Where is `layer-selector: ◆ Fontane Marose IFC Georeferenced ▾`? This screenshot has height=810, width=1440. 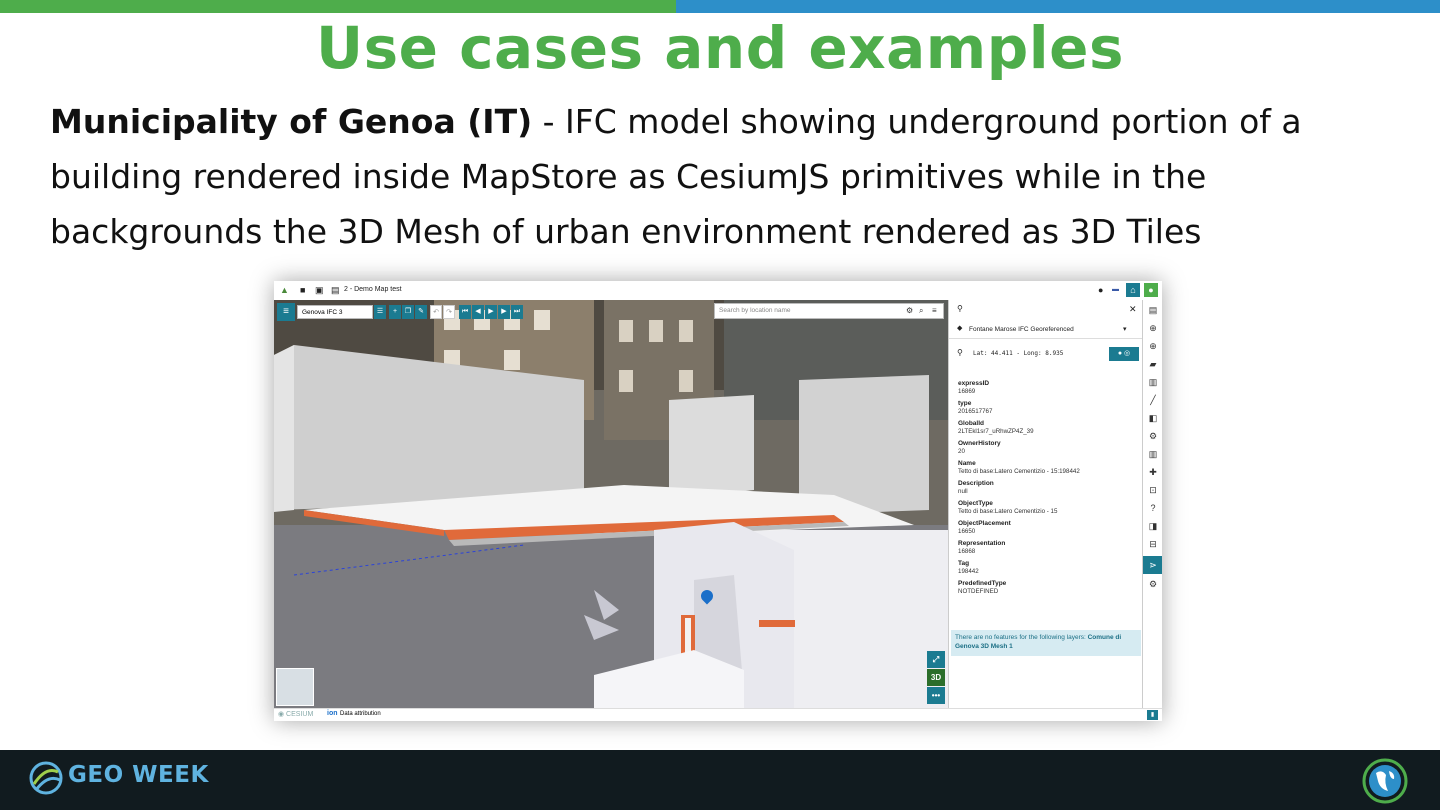
layer-selector: ◆ Fontane Marose IFC Georeferenced ▾ is located at coordinates (1046, 331).